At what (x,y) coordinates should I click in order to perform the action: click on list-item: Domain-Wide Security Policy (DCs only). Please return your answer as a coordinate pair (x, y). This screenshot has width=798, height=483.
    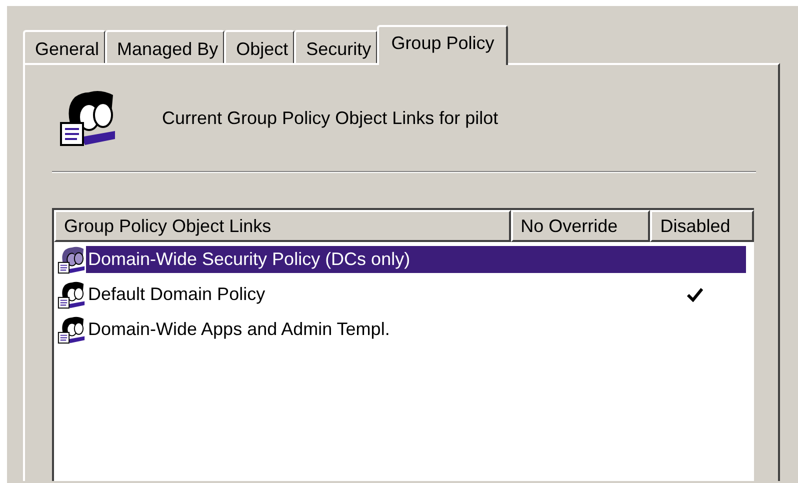
    Looking at the image, I should click on (295, 259).